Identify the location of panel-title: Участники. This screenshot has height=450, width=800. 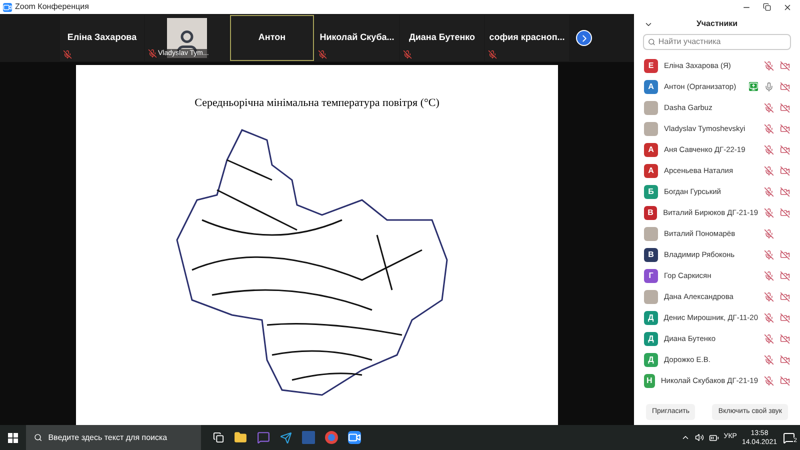
(717, 24).